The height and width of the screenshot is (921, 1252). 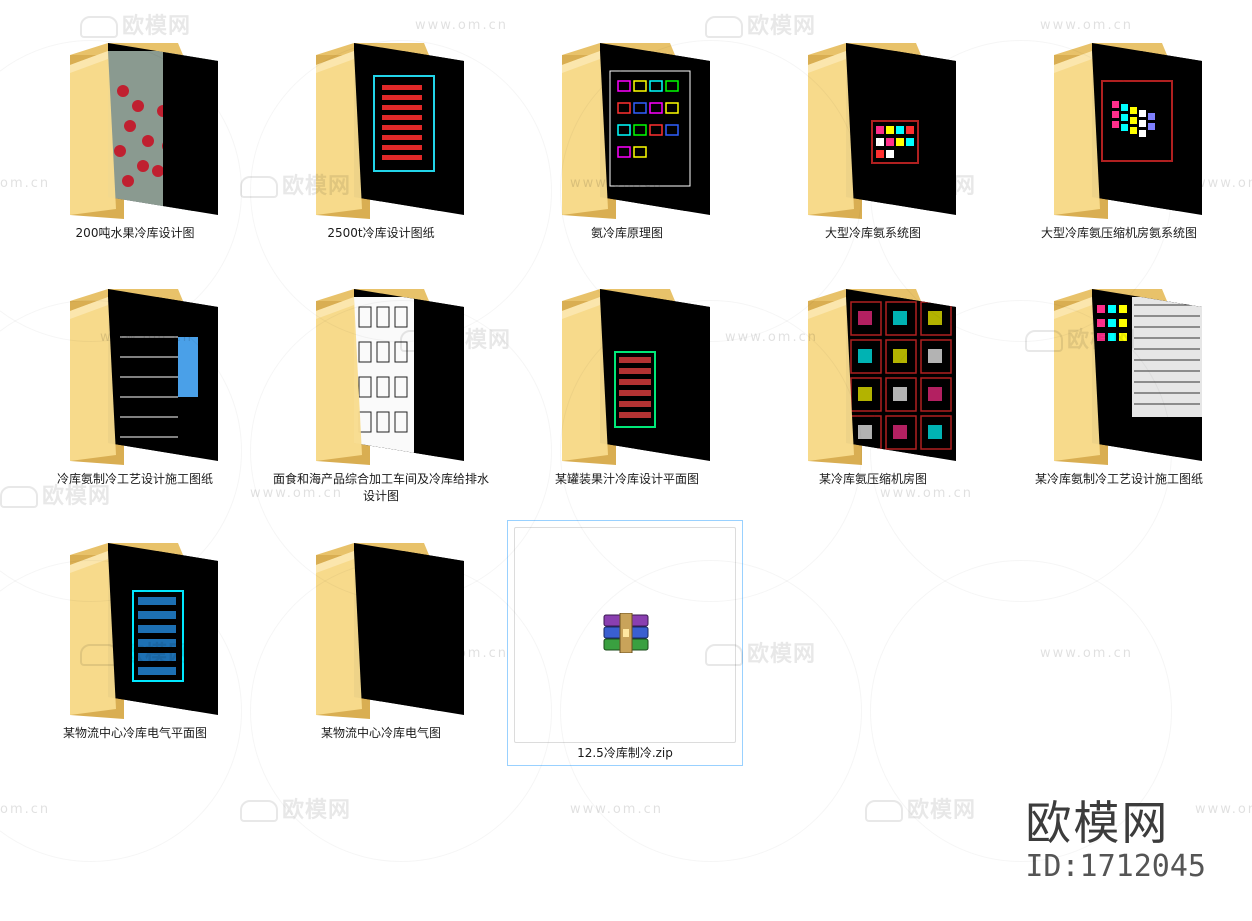 What do you see at coordinates (134, 479) in the screenshot?
I see `item-label: 冷库氨制冷工艺设计施工图纸` at bounding box center [134, 479].